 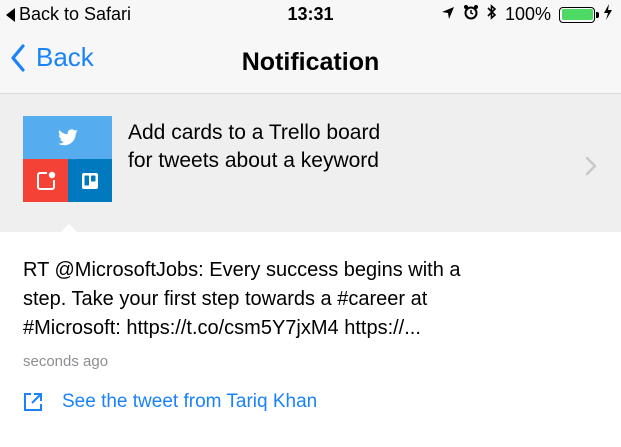 What do you see at coordinates (448, 14) in the screenshot?
I see `location-arrow-icon` at bounding box center [448, 14].